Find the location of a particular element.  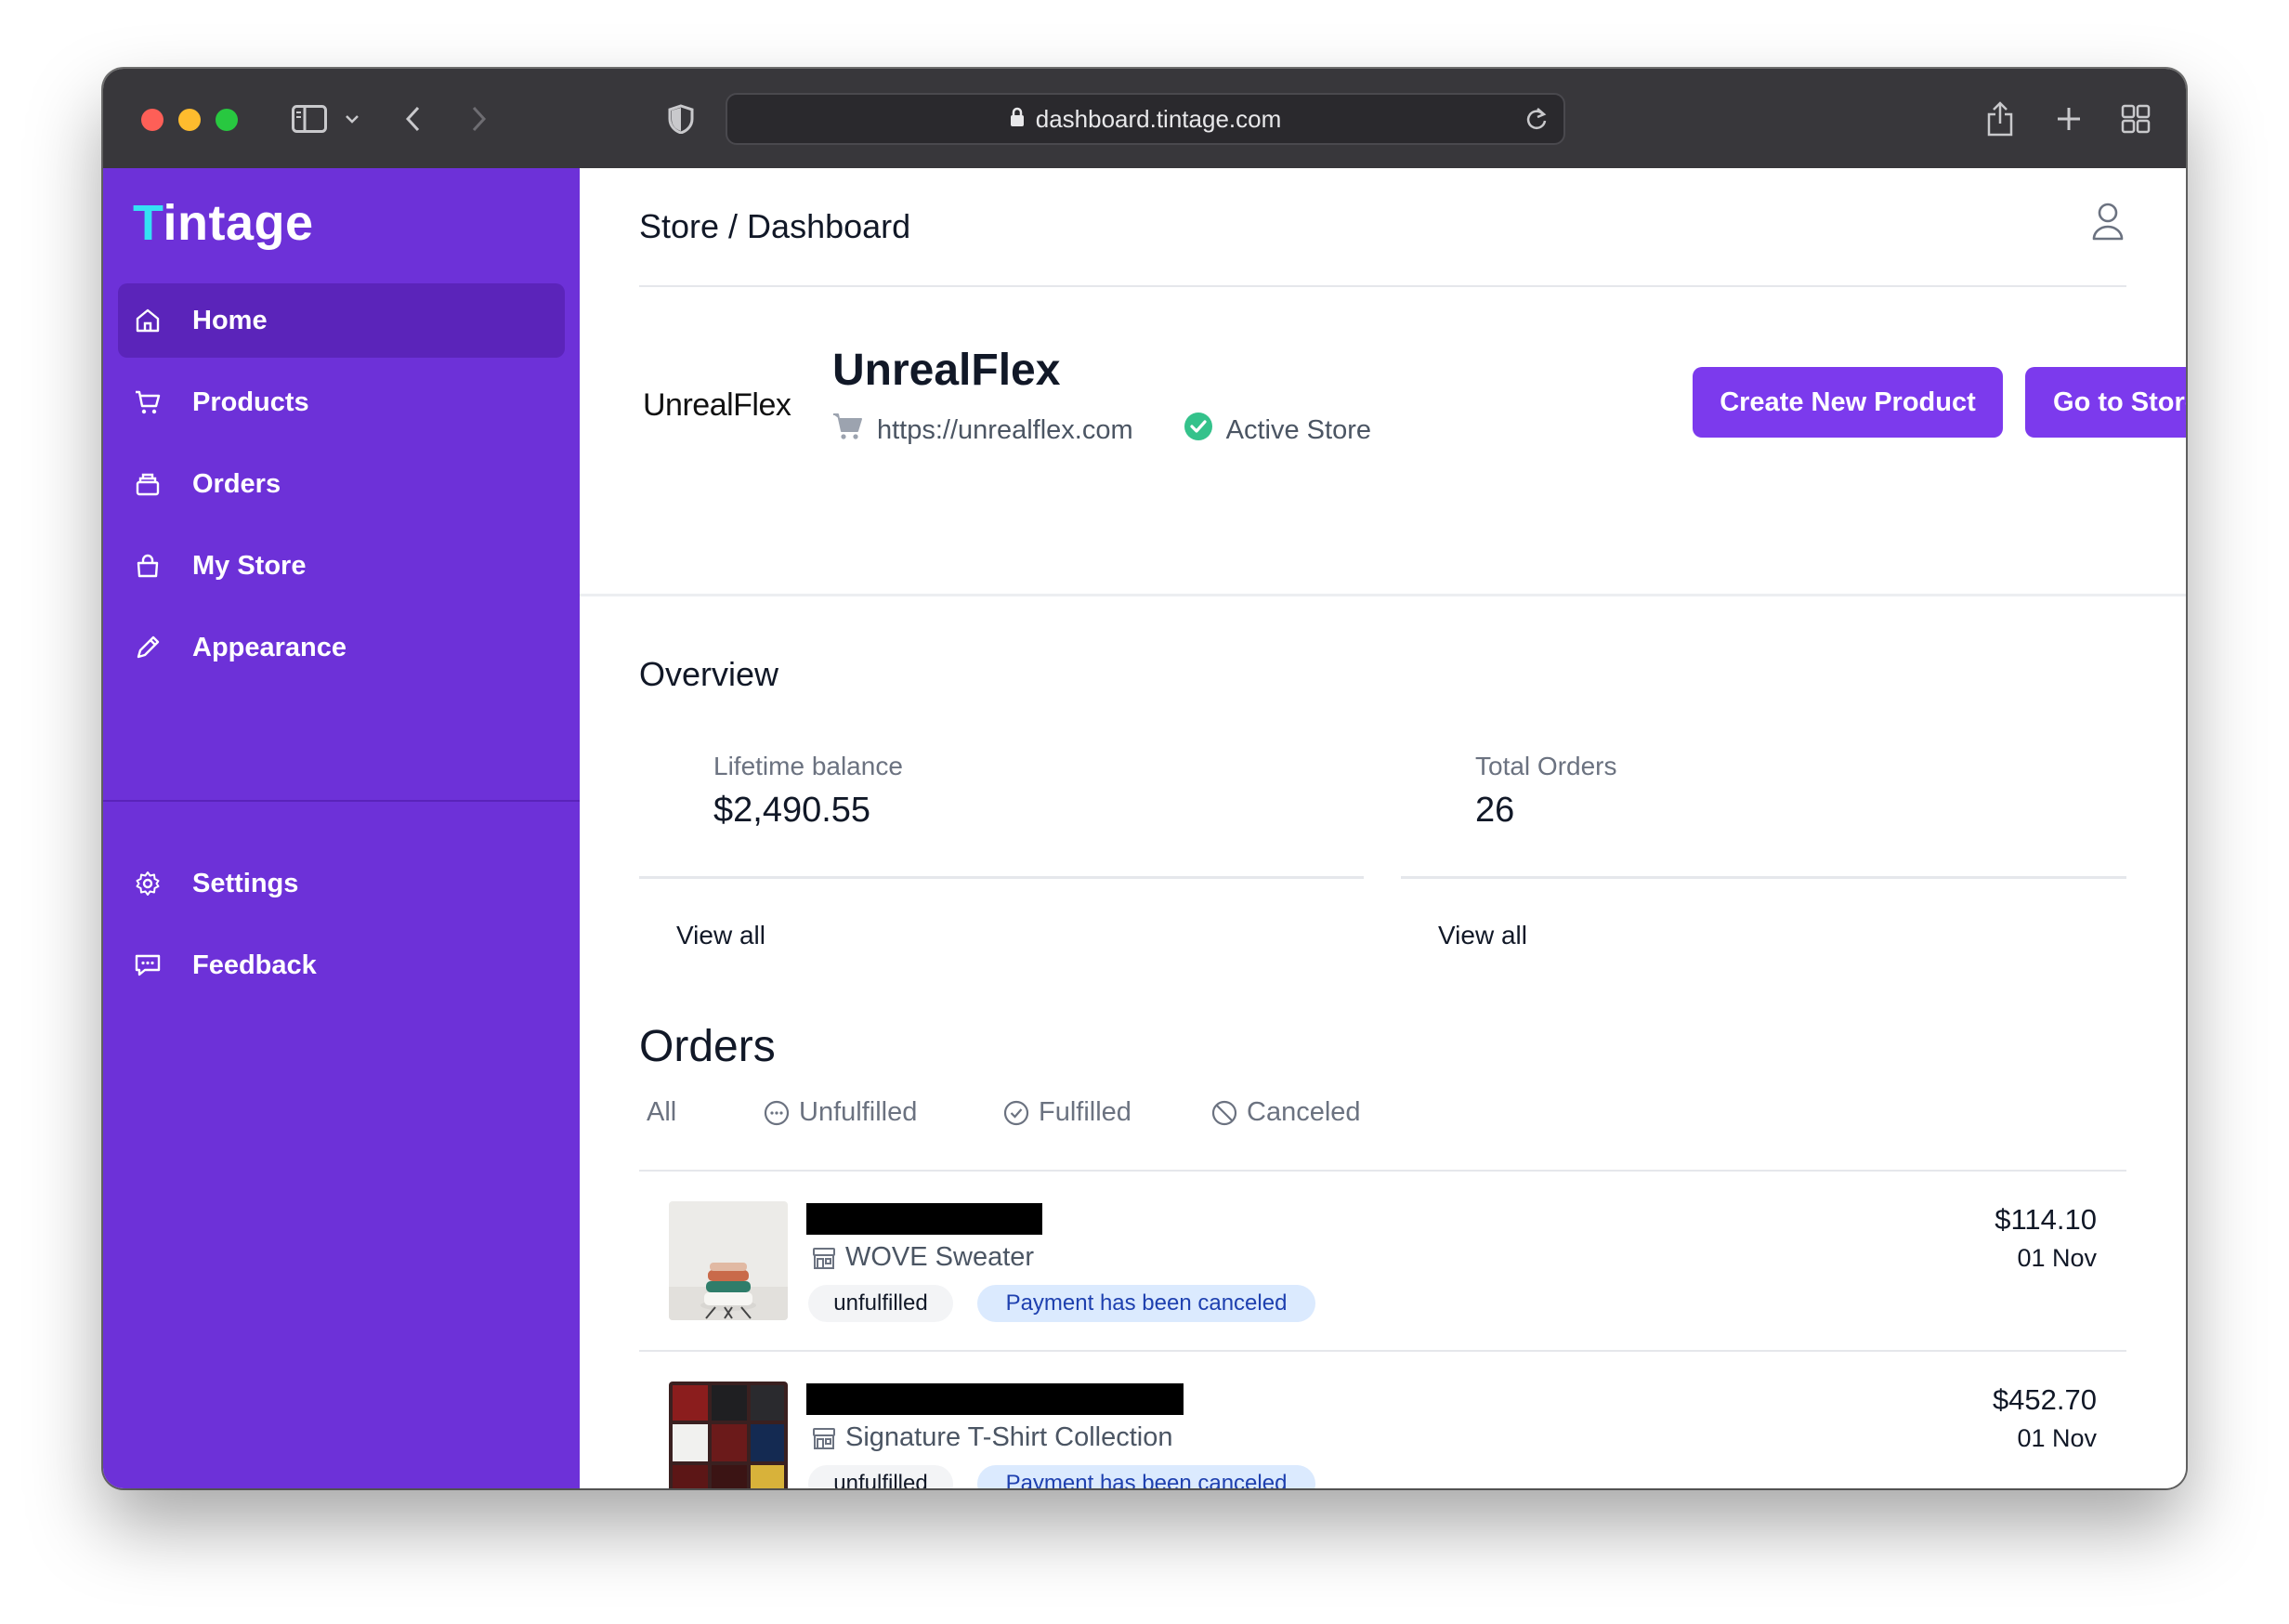

section-divider is located at coordinates (1383, 595).